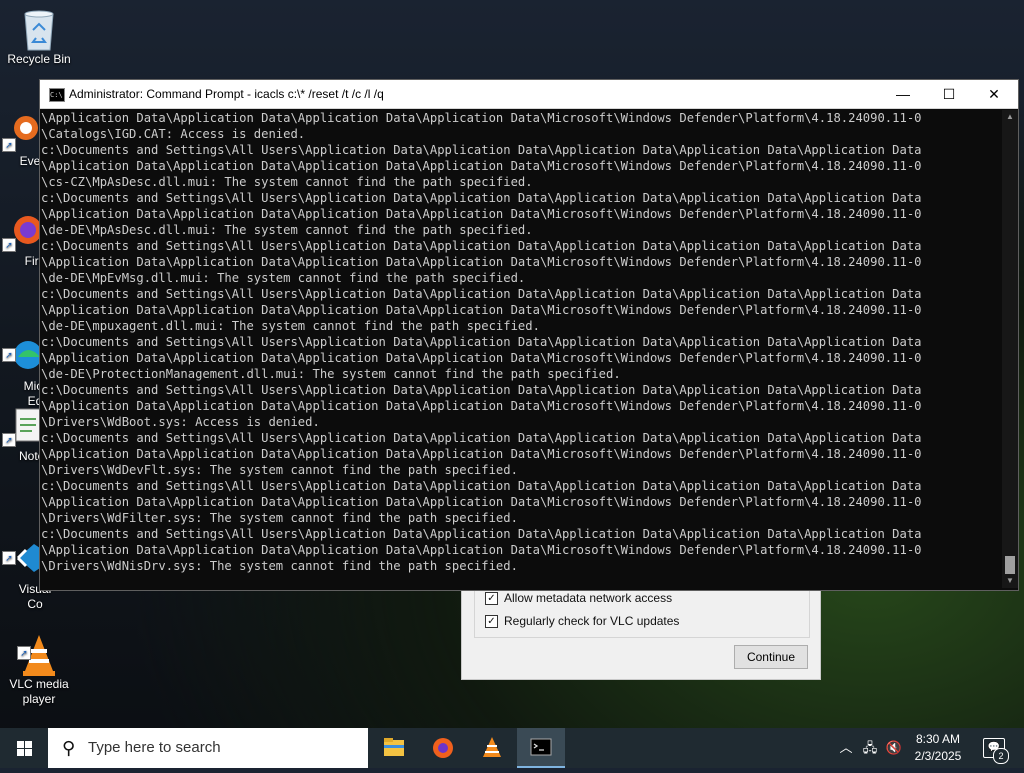 Image resolution: width=1024 pixels, height=773 pixels. I want to click on continue-button: Continue, so click(771, 657).